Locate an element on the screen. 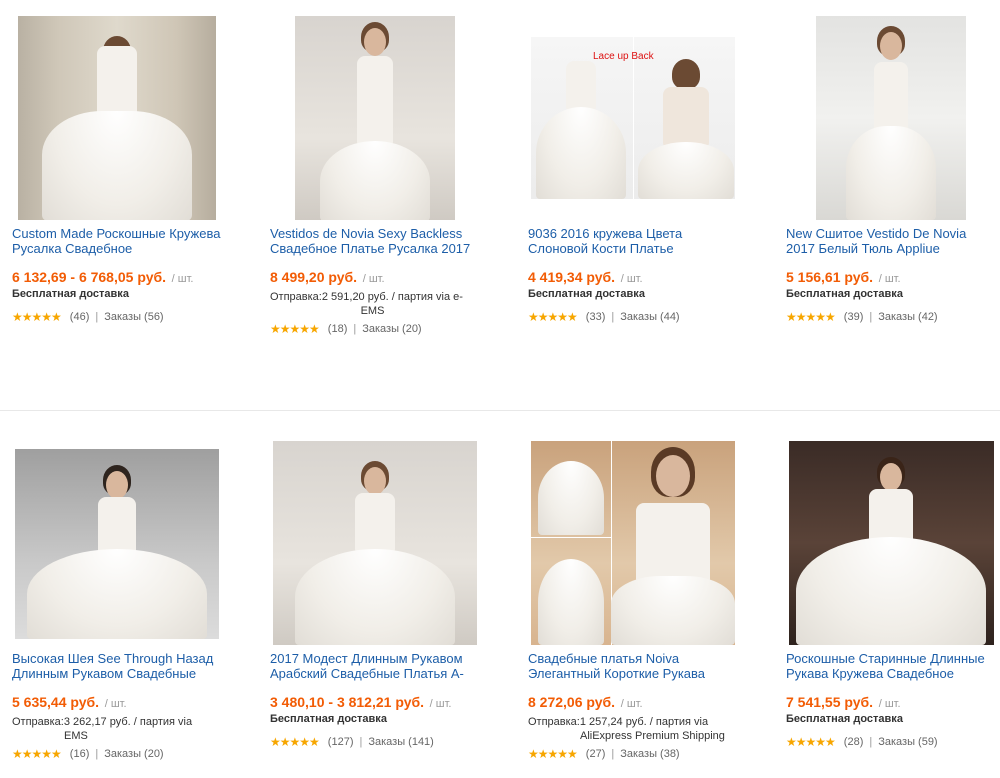 The height and width of the screenshot is (778, 1000). price-line: 7 541,55 руб. / шт. is located at coordinates (891, 702).